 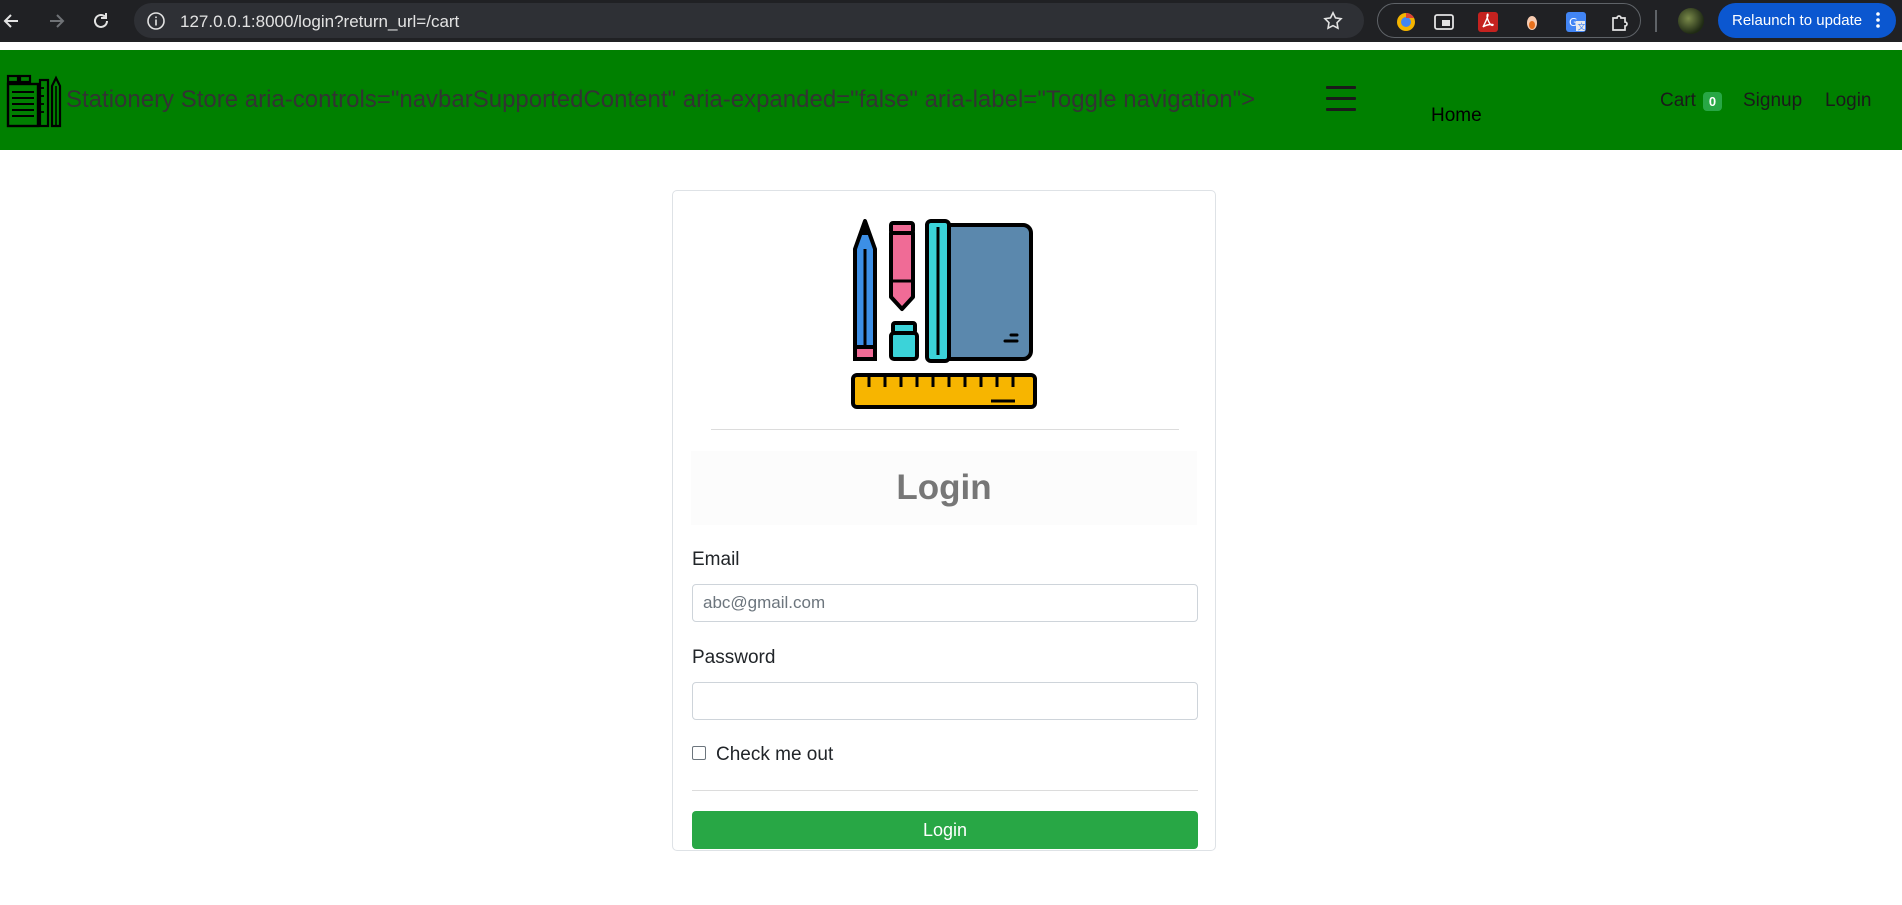 I want to click on form-title-box: Login, so click(x=944, y=488).